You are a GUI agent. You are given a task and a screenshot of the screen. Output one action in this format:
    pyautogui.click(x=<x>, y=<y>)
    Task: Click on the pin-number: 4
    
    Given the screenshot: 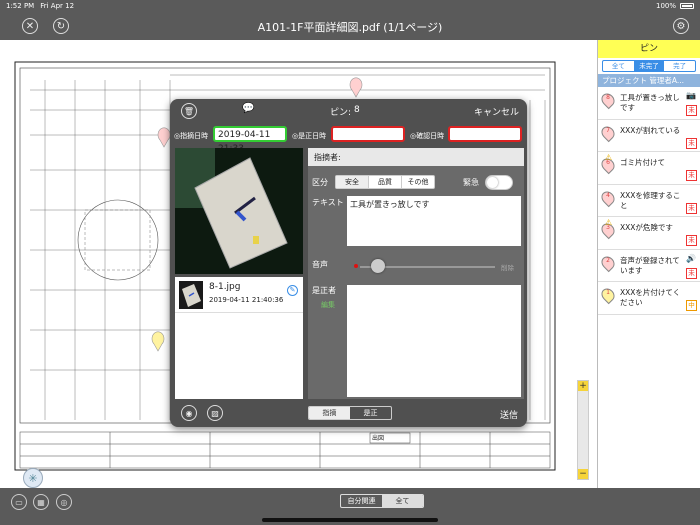 What is the action you would take?
    pyautogui.click(x=608, y=195)
    